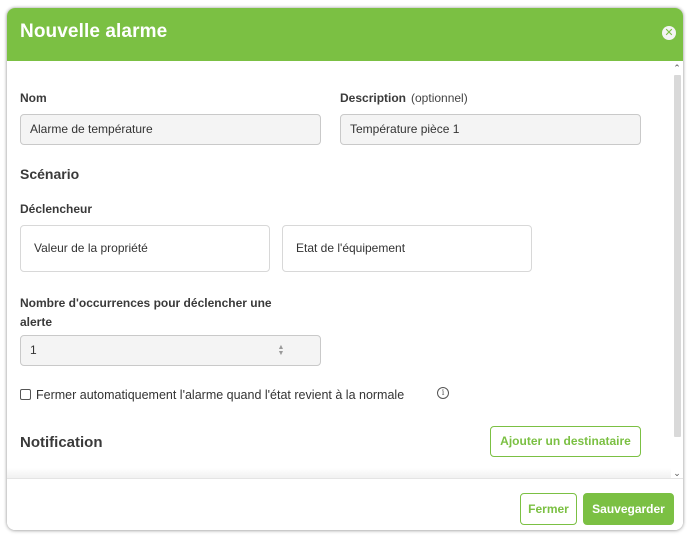 This screenshot has width=699, height=542. What do you see at coordinates (345, 504) in the screenshot?
I see `dialog-footer: Fermer Sauvegarder` at bounding box center [345, 504].